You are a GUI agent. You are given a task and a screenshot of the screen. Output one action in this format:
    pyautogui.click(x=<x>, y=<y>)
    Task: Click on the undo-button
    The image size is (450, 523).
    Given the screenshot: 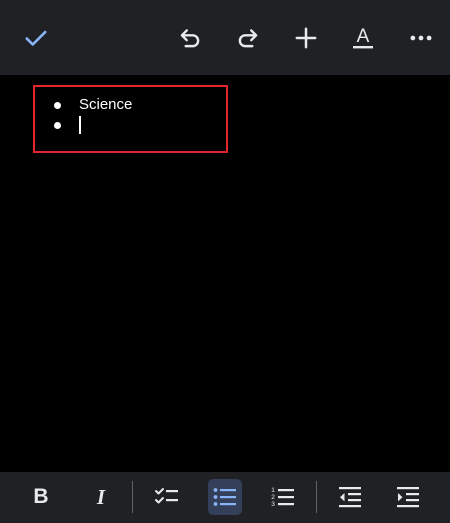 What is the action you would take?
    pyautogui.click(x=190, y=38)
    